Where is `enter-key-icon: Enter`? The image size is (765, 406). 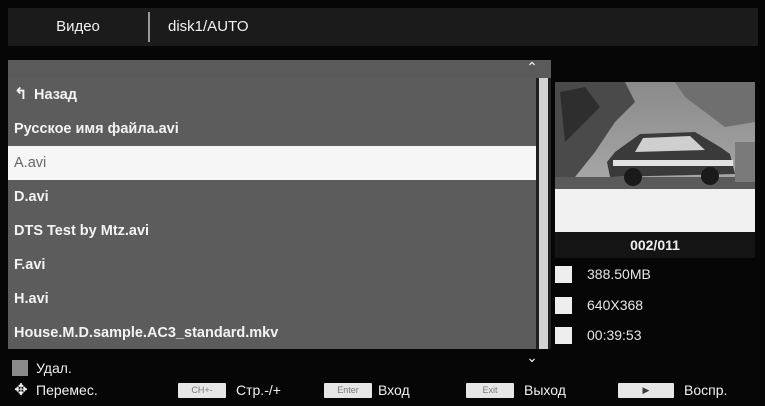 enter-key-icon: Enter is located at coordinates (348, 390).